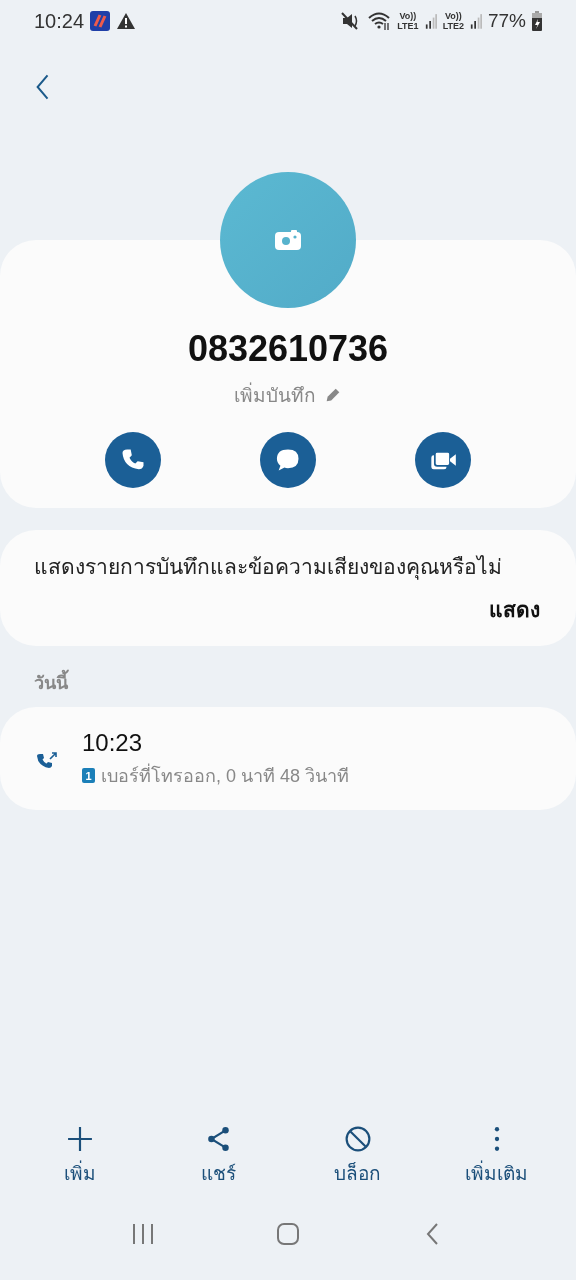  I want to click on network-label: LTE2, so click(453, 26).